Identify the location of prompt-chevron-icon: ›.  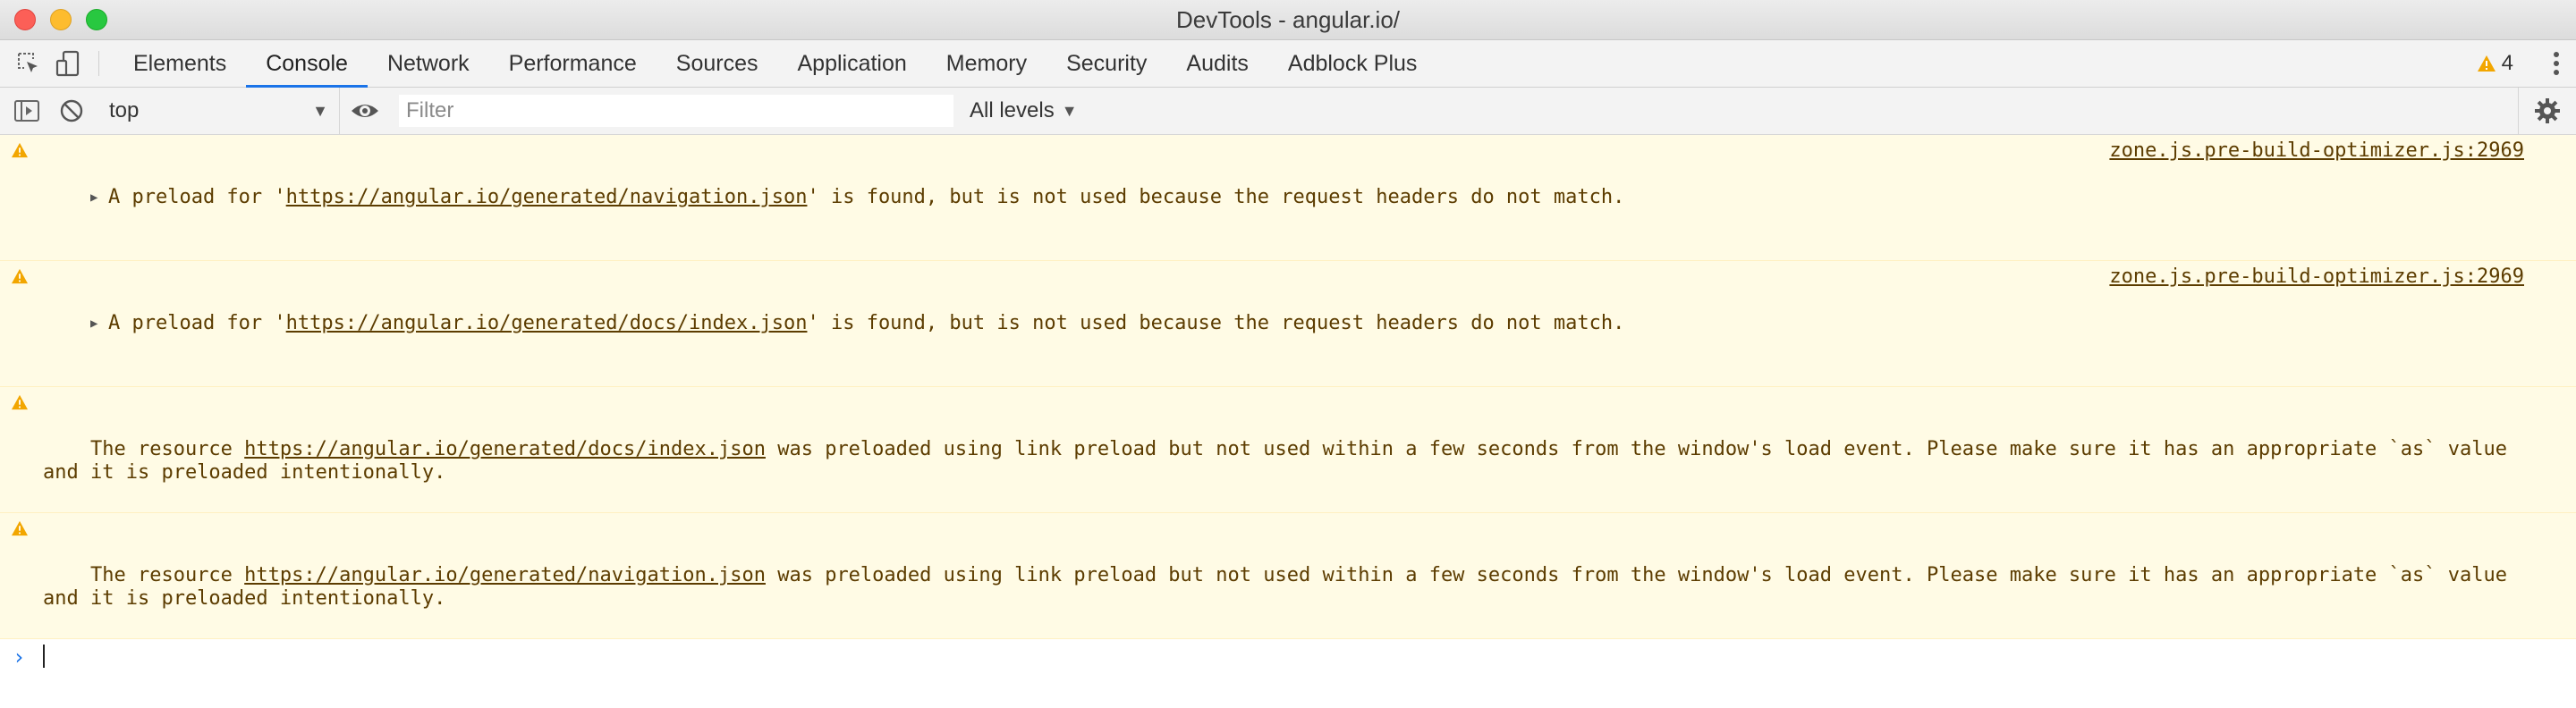
(19, 657).